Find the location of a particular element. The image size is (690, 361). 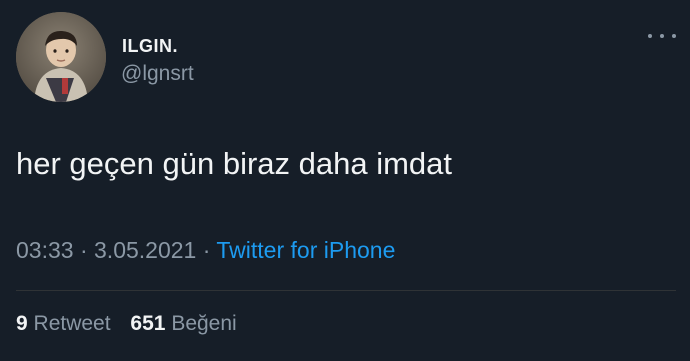

retweets-stat: 9 Retweet is located at coordinates (63, 324).